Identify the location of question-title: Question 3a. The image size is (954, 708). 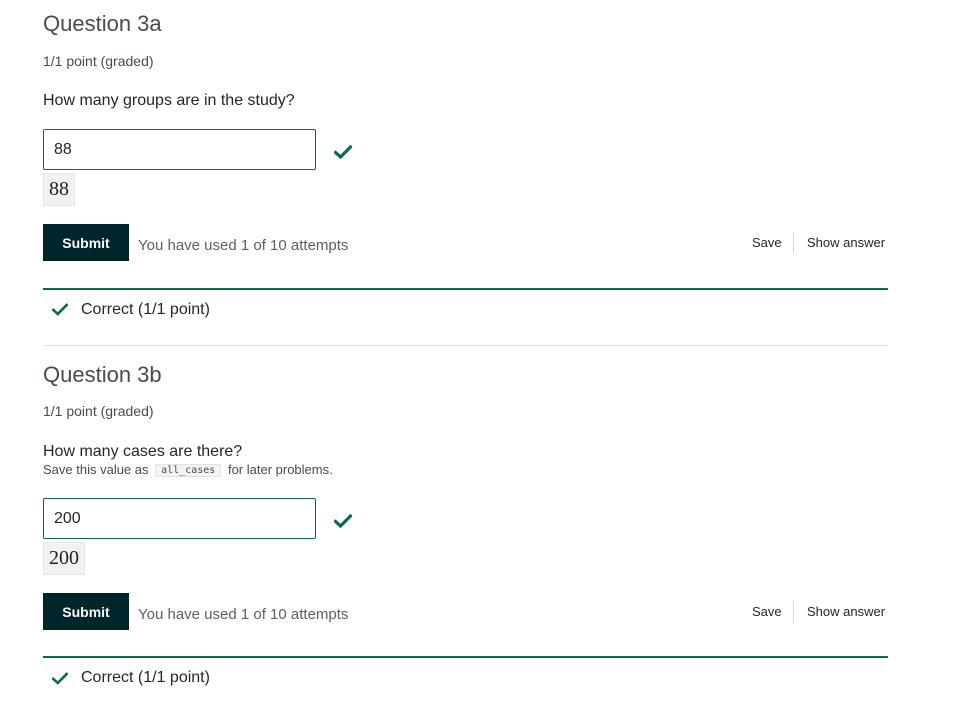
(102, 23).